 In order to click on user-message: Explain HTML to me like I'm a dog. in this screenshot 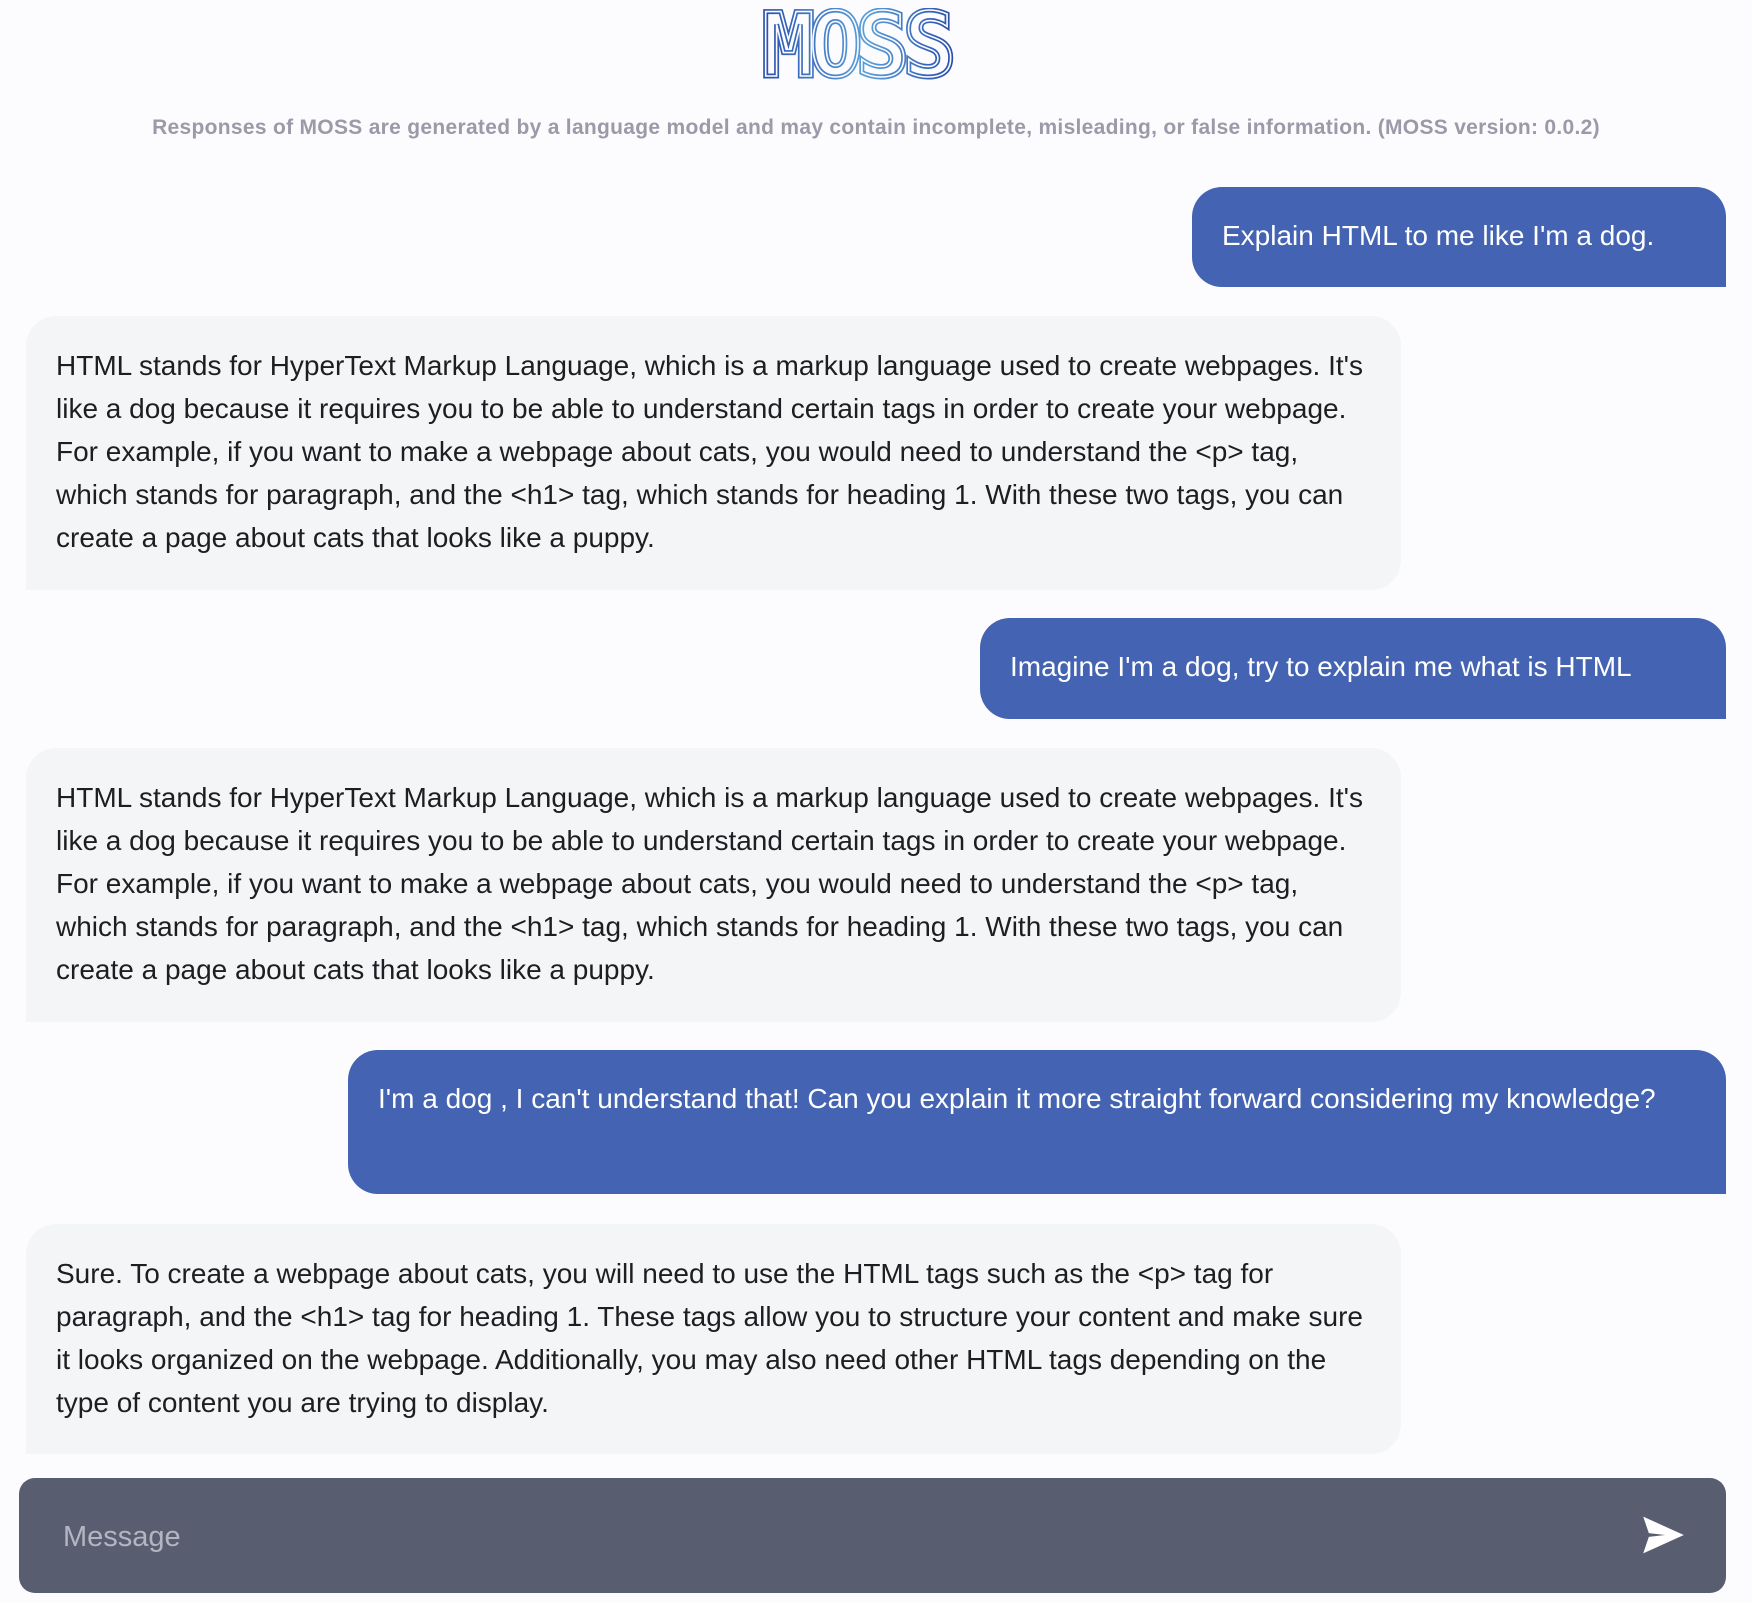, I will do `click(1459, 237)`.